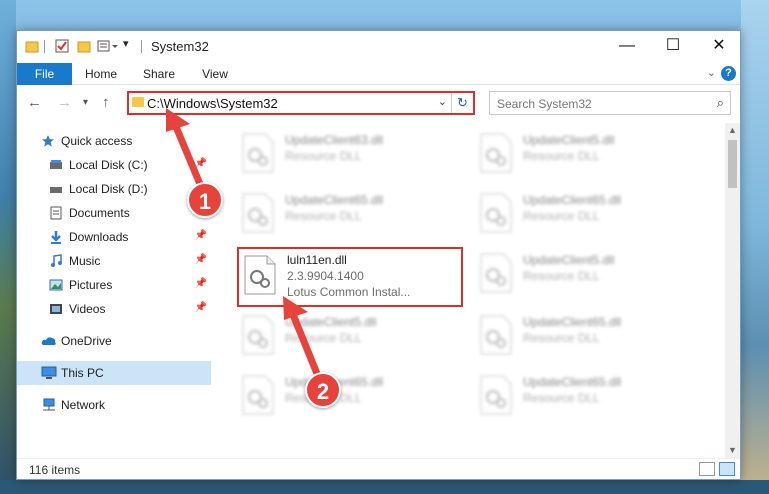 The height and width of the screenshot is (494, 769). What do you see at coordinates (205, 200) in the screenshot?
I see `callout-step-one: 1` at bounding box center [205, 200].